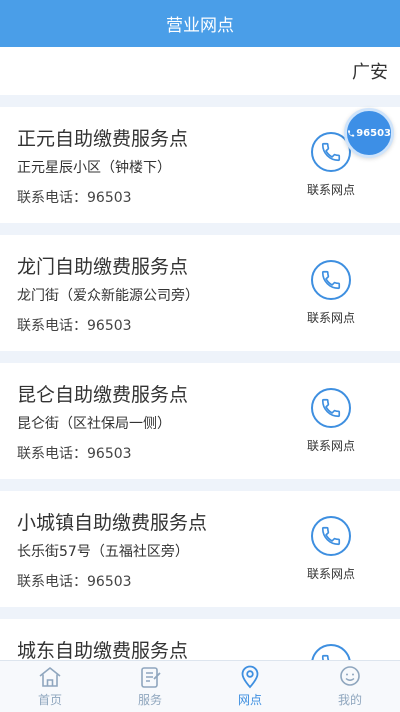 This screenshot has height=712, width=400. Describe the element at coordinates (373, 133) in the screenshot. I see `hotline-number: 96503` at that location.